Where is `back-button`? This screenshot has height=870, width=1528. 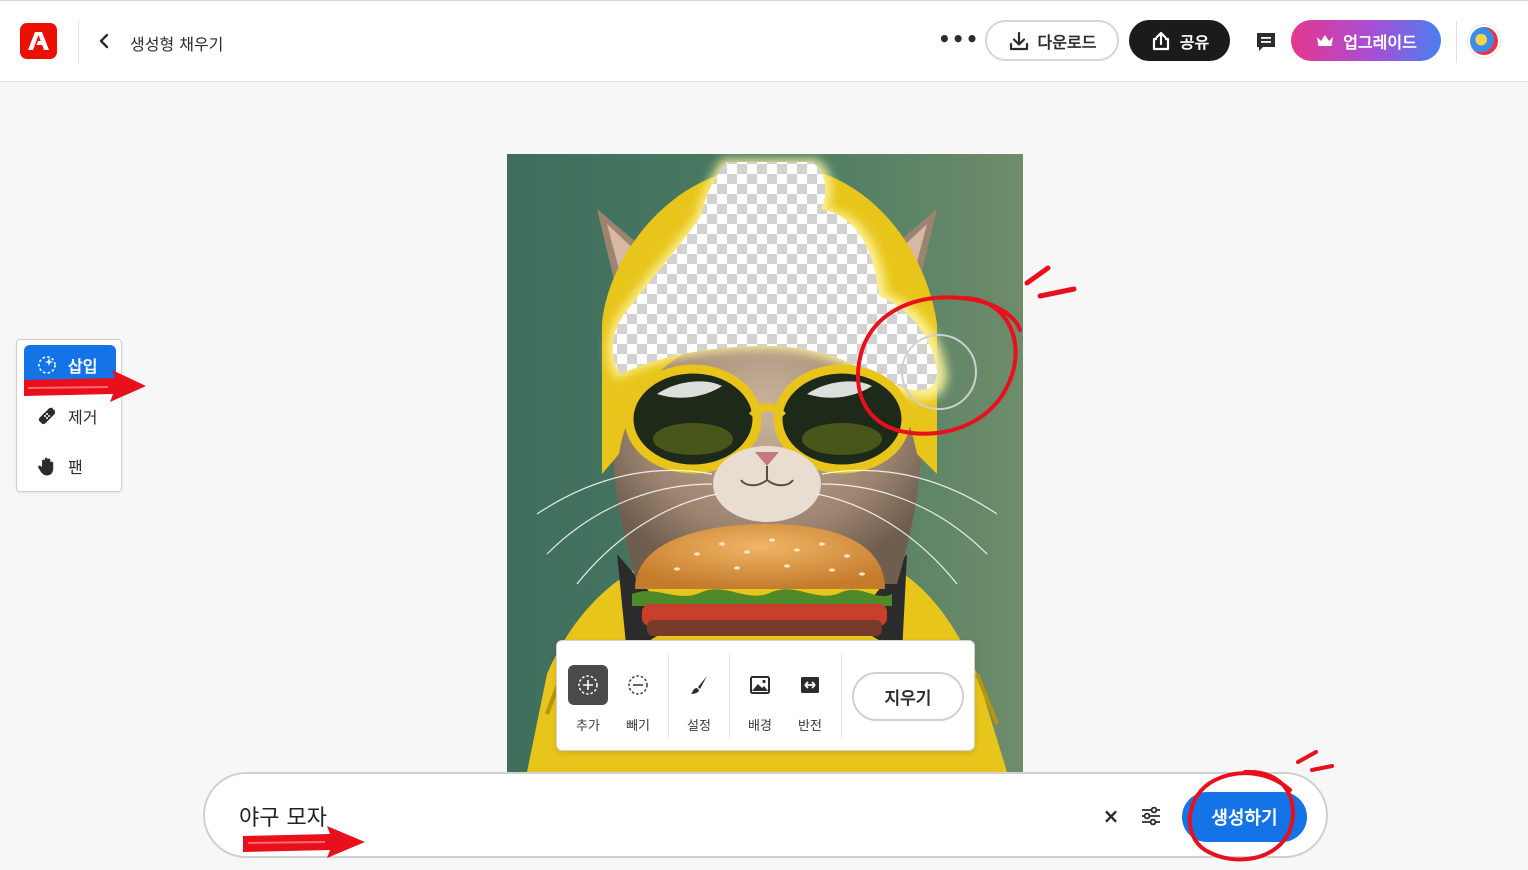 back-button is located at coordinates (105, 41).